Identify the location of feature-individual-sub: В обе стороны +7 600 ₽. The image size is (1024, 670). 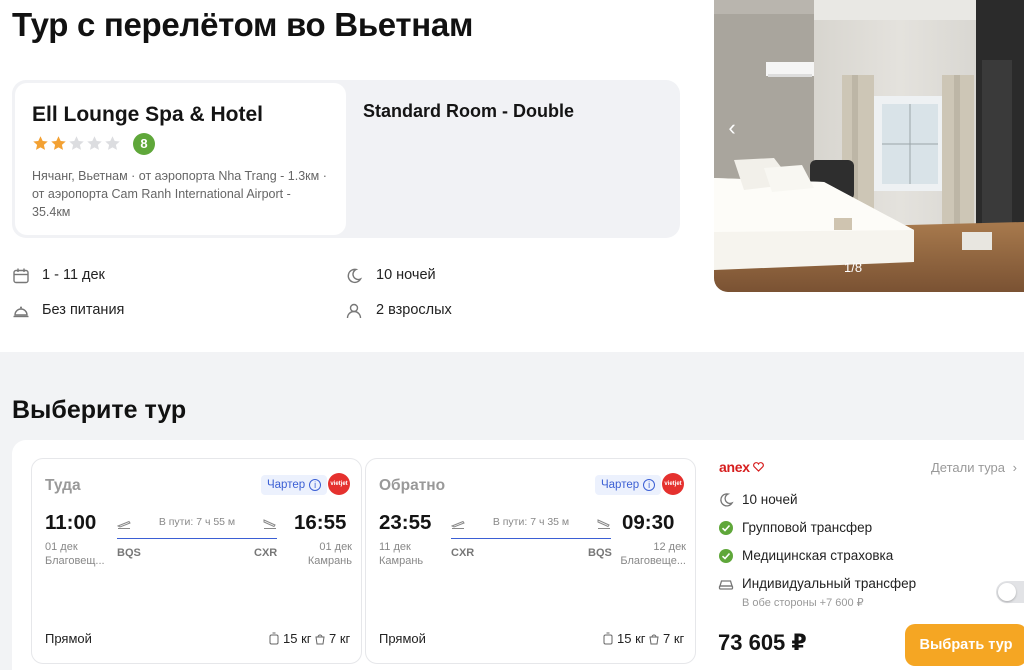
(803, 603).